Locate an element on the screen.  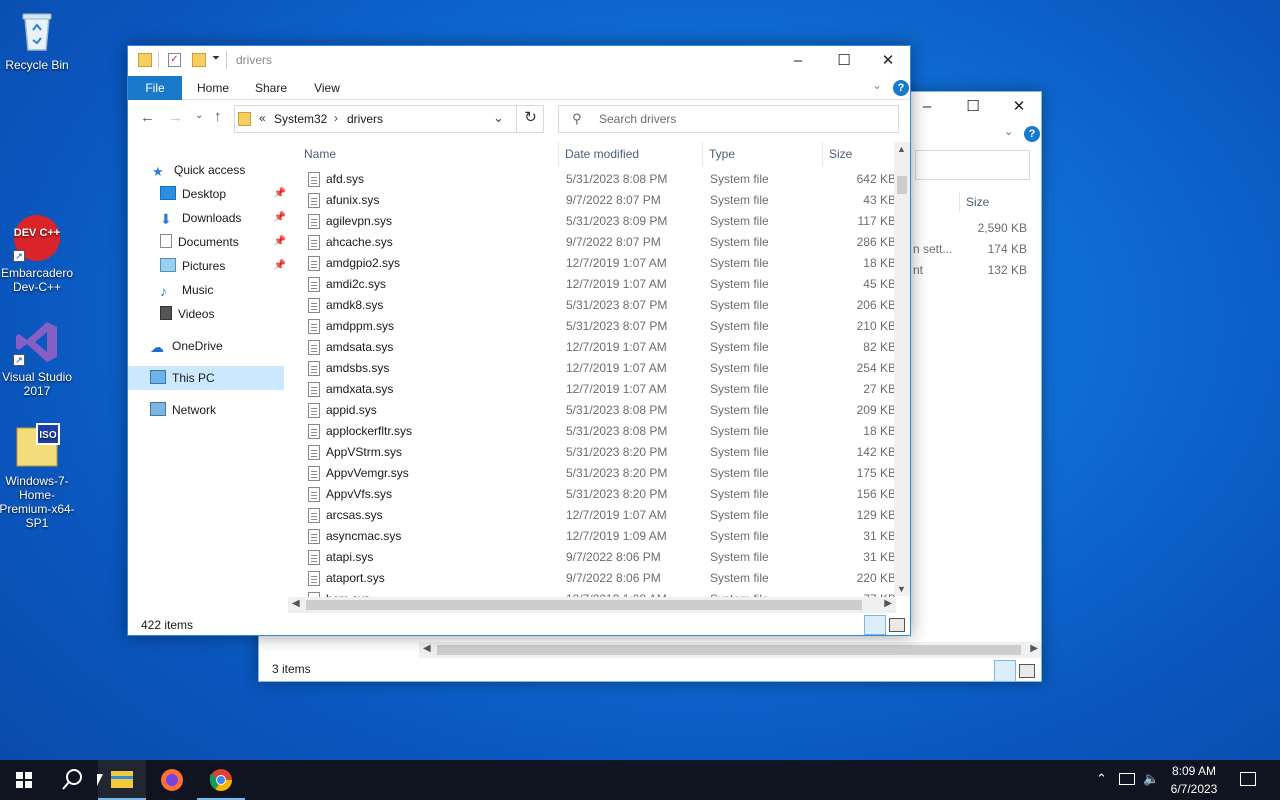
column-header-type: Type is located at coordinates (763, 154).